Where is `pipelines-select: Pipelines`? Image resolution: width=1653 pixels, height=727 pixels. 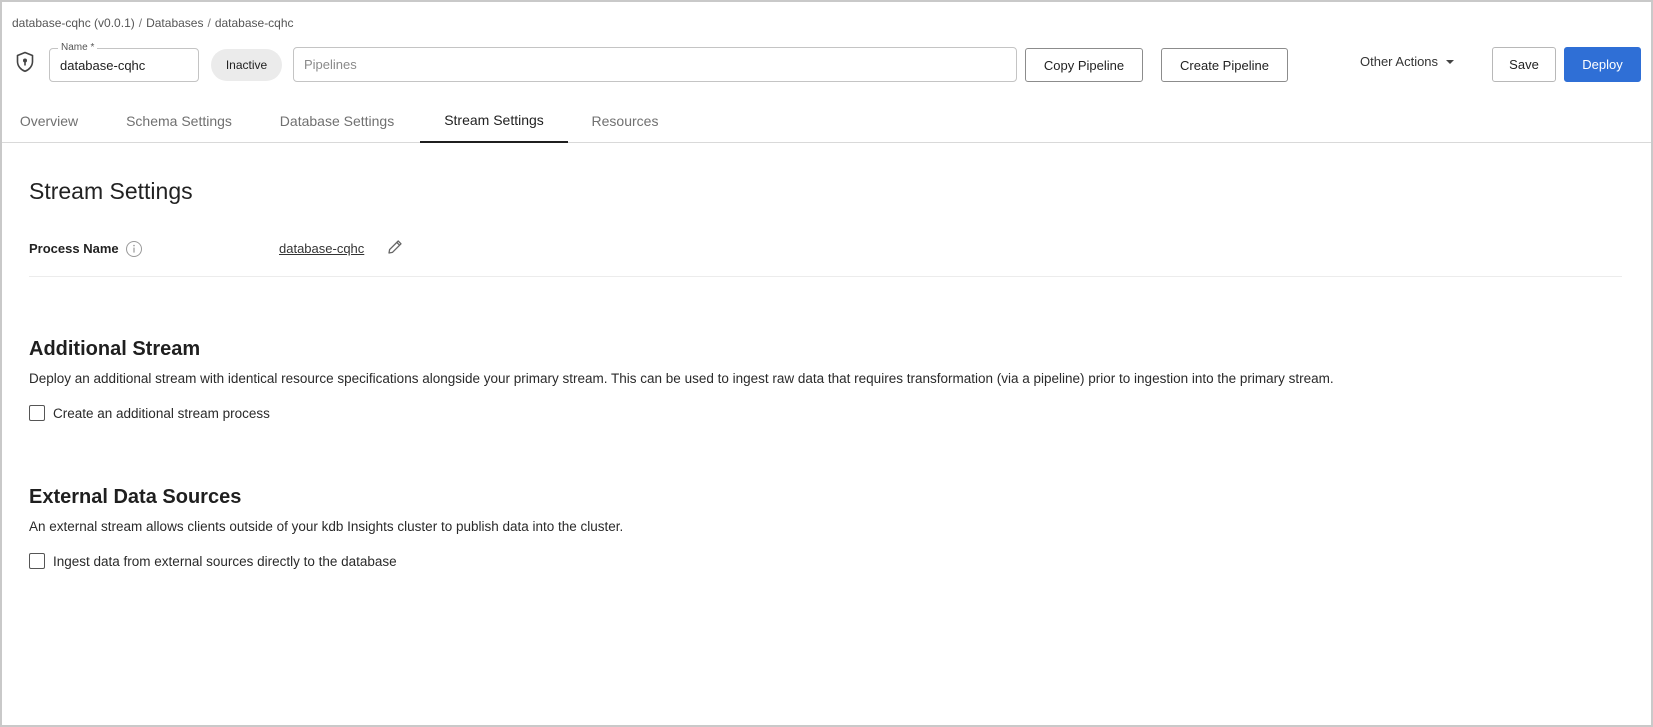 pipelines-select: Pipelines is located at coordinates (655, 64).